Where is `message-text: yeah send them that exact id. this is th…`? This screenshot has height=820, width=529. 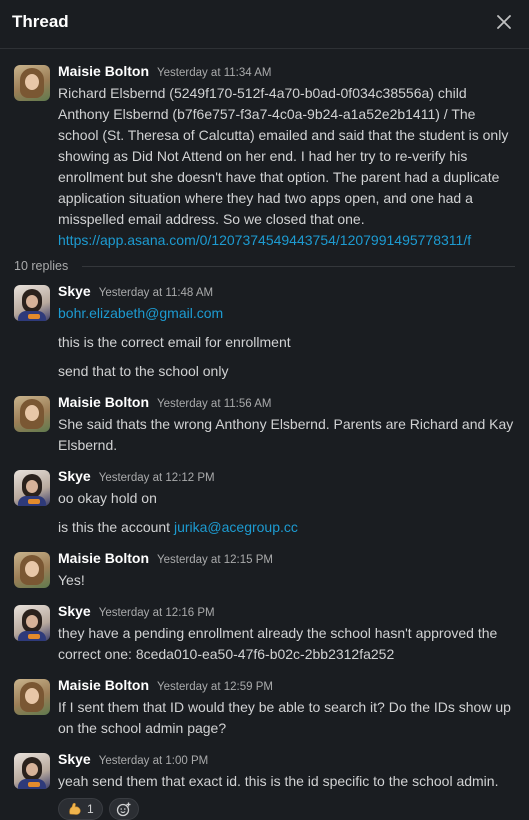 message-text: yeah send them that exact id. this is th… is located at coordinates (278, 781).